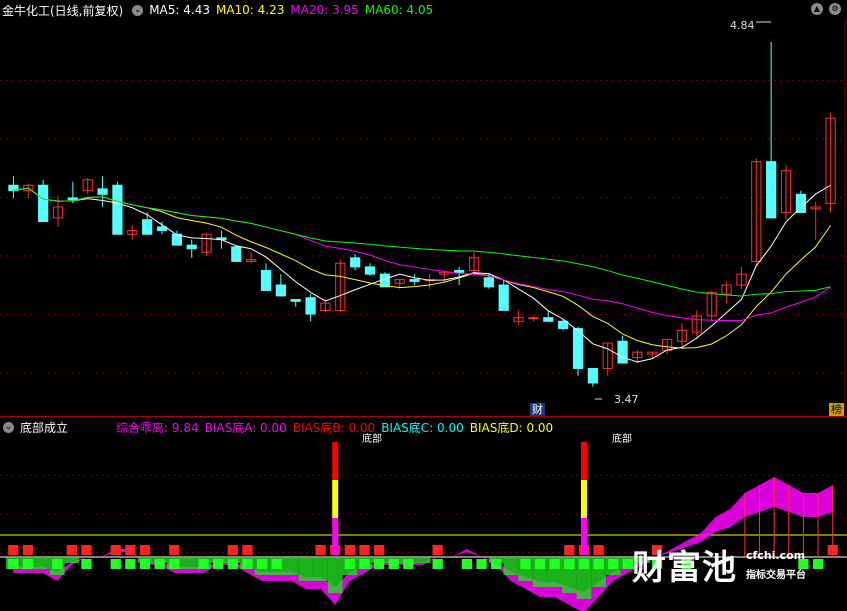 The image size is (847, 611). Describe the element at coordinates (157, 427) in the screenshot. I see `bias-total-label: 综合乖离: 9.84` at that location.